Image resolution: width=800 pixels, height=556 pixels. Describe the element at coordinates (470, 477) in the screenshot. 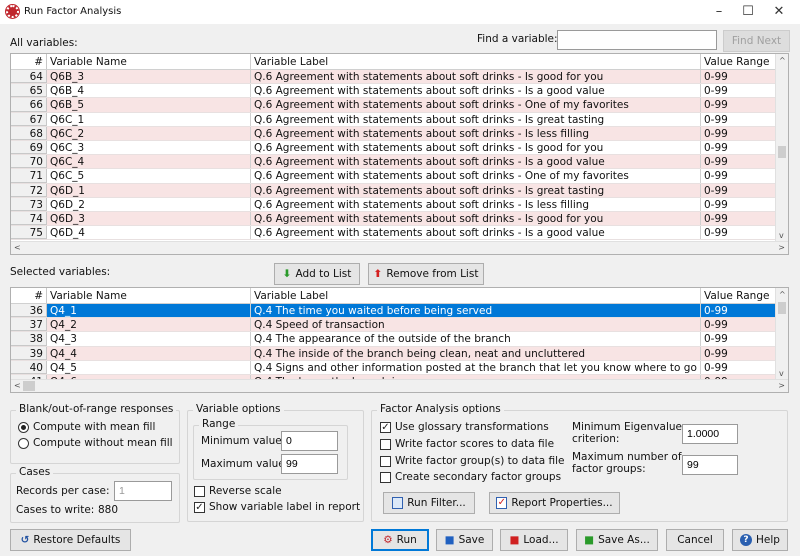

I see `create-secondary-groups-checkbox: Create secondary factor groups` at that location.